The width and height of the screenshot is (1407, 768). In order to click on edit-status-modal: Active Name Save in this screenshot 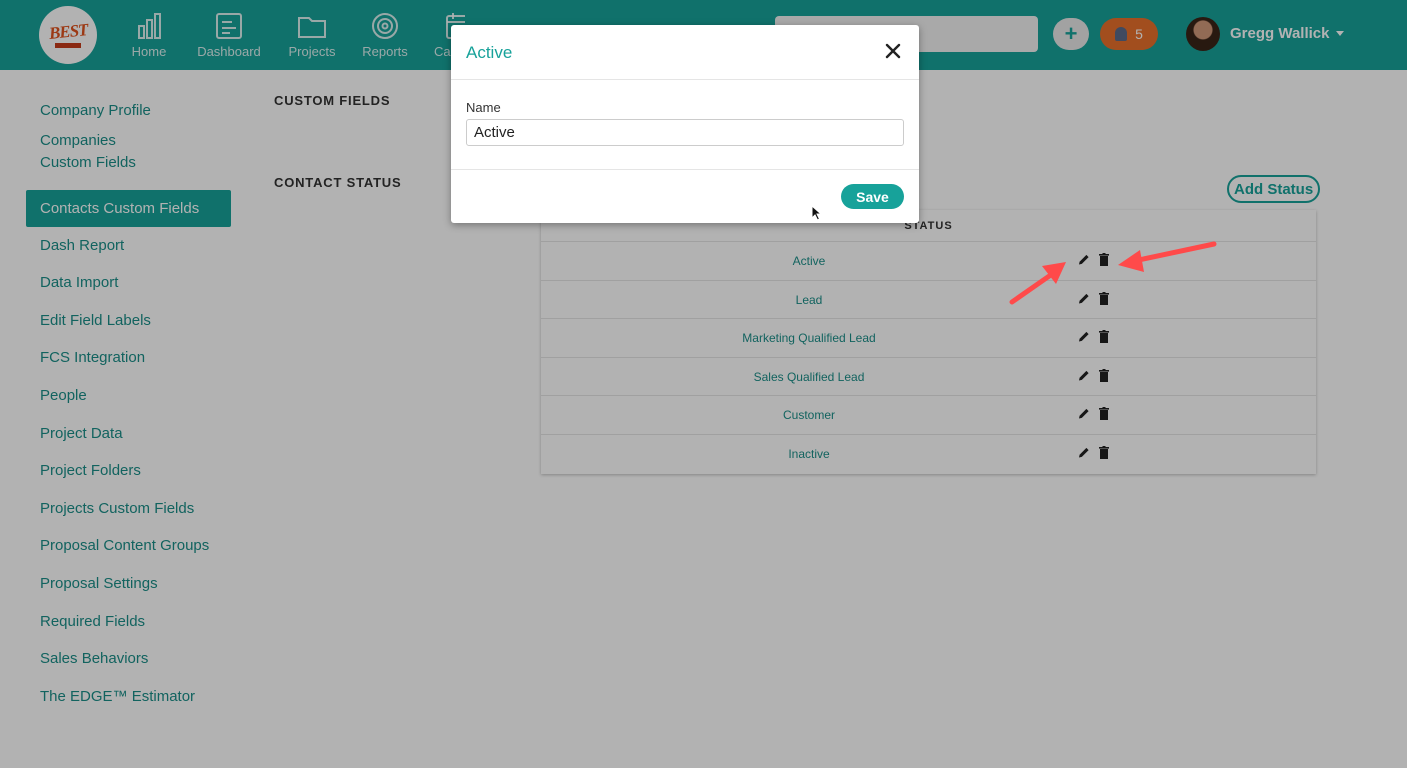, I will do `click(685, 124)`.